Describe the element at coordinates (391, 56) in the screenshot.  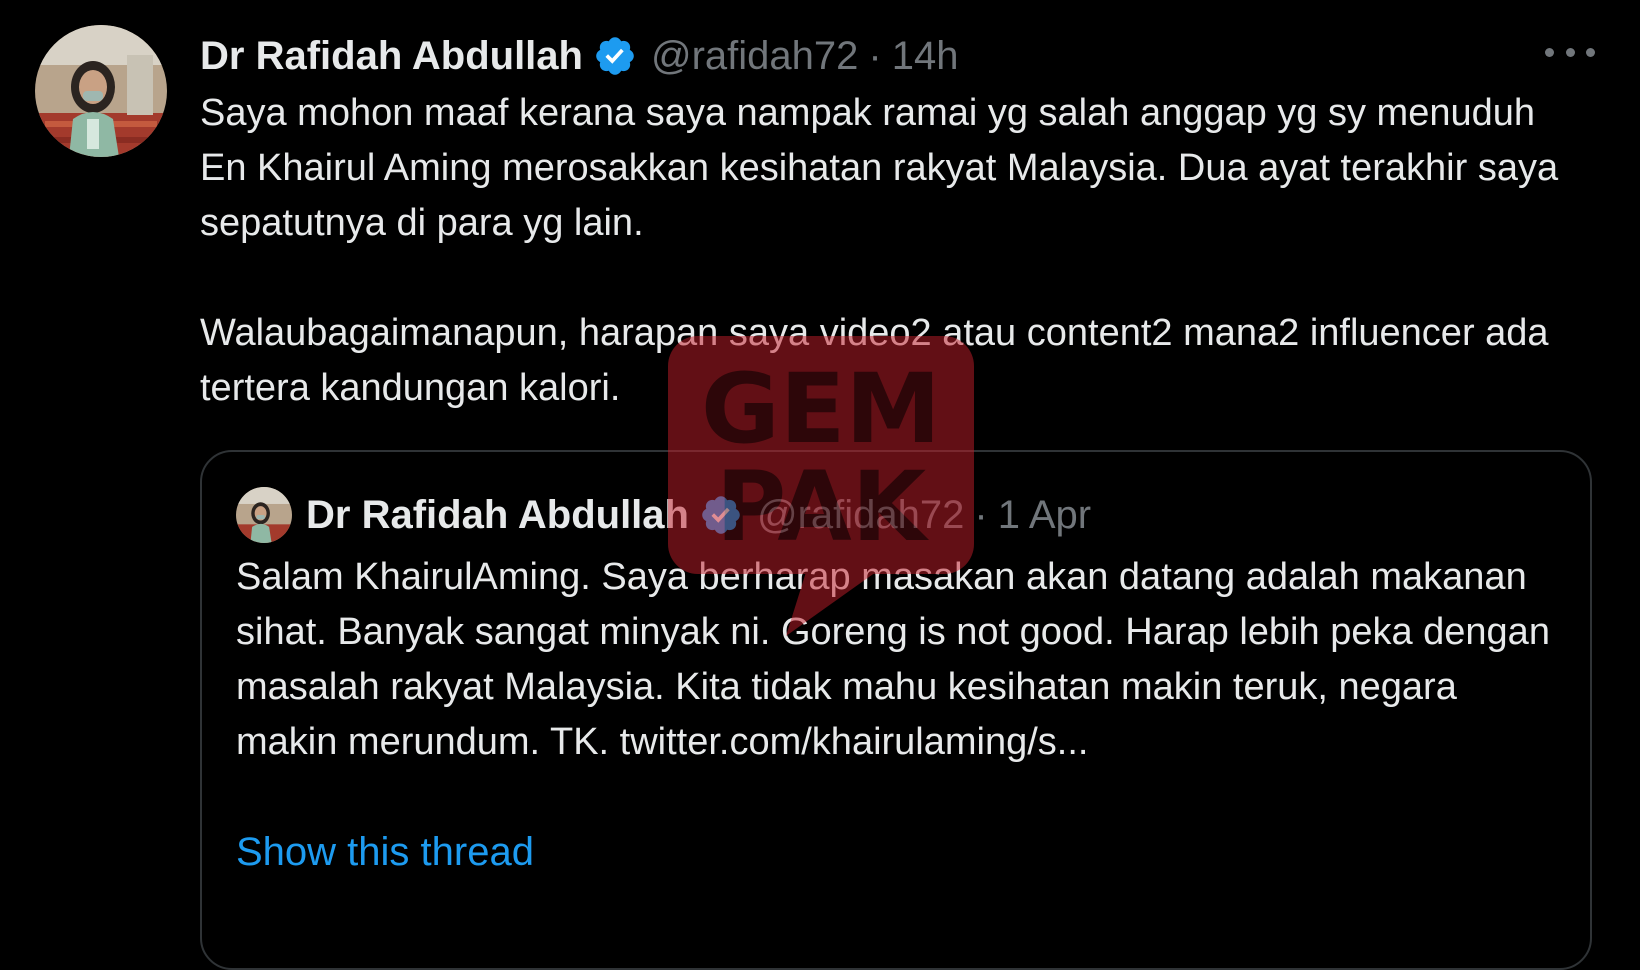
I see `author-display-name: Dr Rafidah Abdullah` at that location.